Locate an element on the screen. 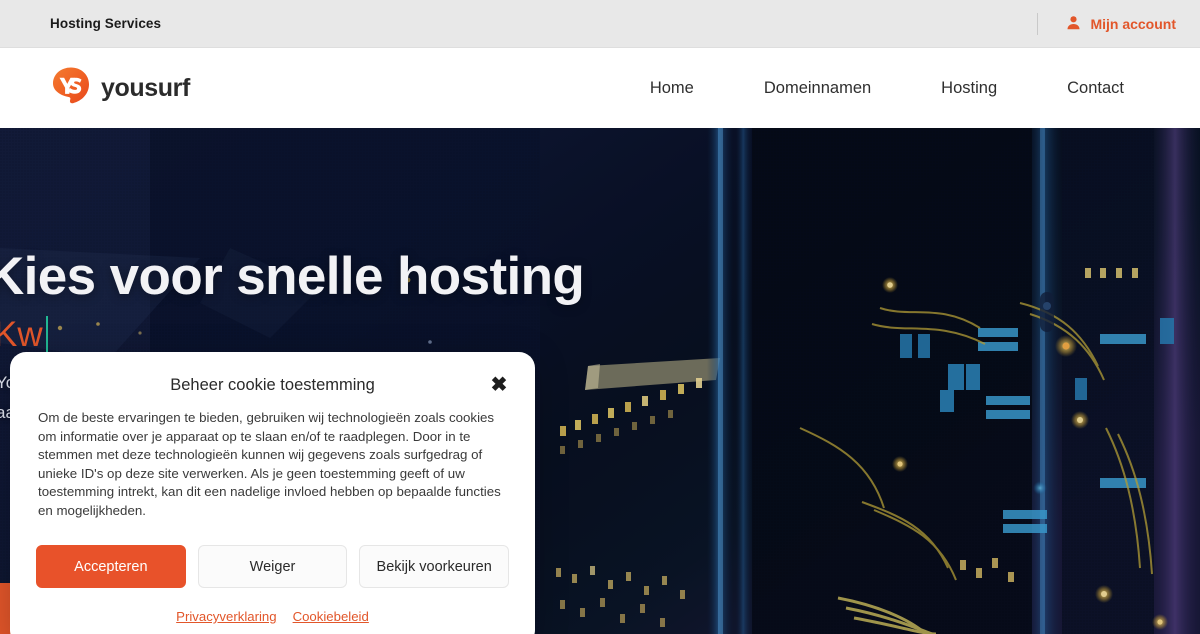  hero-typed-text: Kw is located at coordinates (24, 335).